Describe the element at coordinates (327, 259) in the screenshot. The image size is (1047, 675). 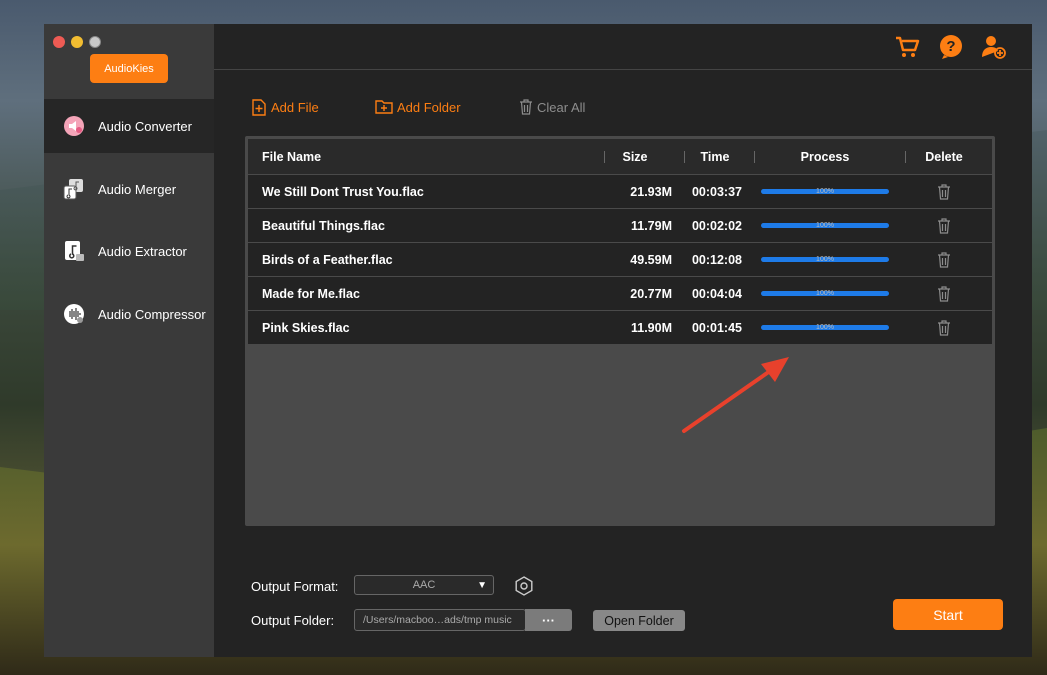
I see `file-name: Birds of a Feather.flac` at that location.